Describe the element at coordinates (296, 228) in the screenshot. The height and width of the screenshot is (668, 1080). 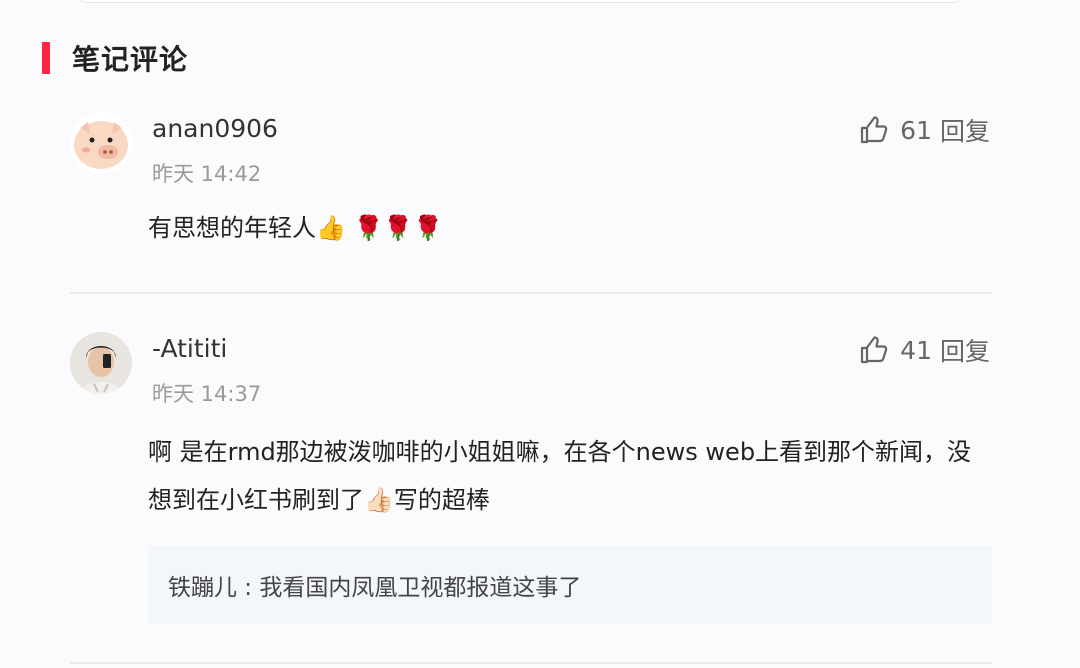
I see `comment-text: 有思想的年轻人👍 🌹🌹🌹` at that location.